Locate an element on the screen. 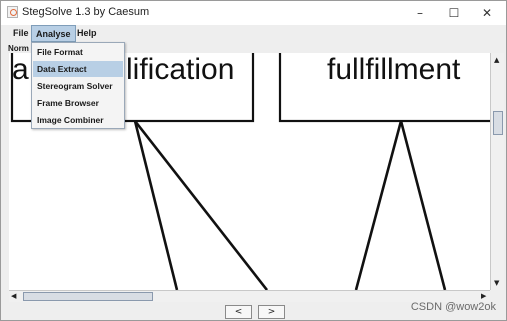 The image size is (507, 321). title-bar: StegSolve 1.3 by Caesum – ☐ ✕ is located at coordinates (253, 13).